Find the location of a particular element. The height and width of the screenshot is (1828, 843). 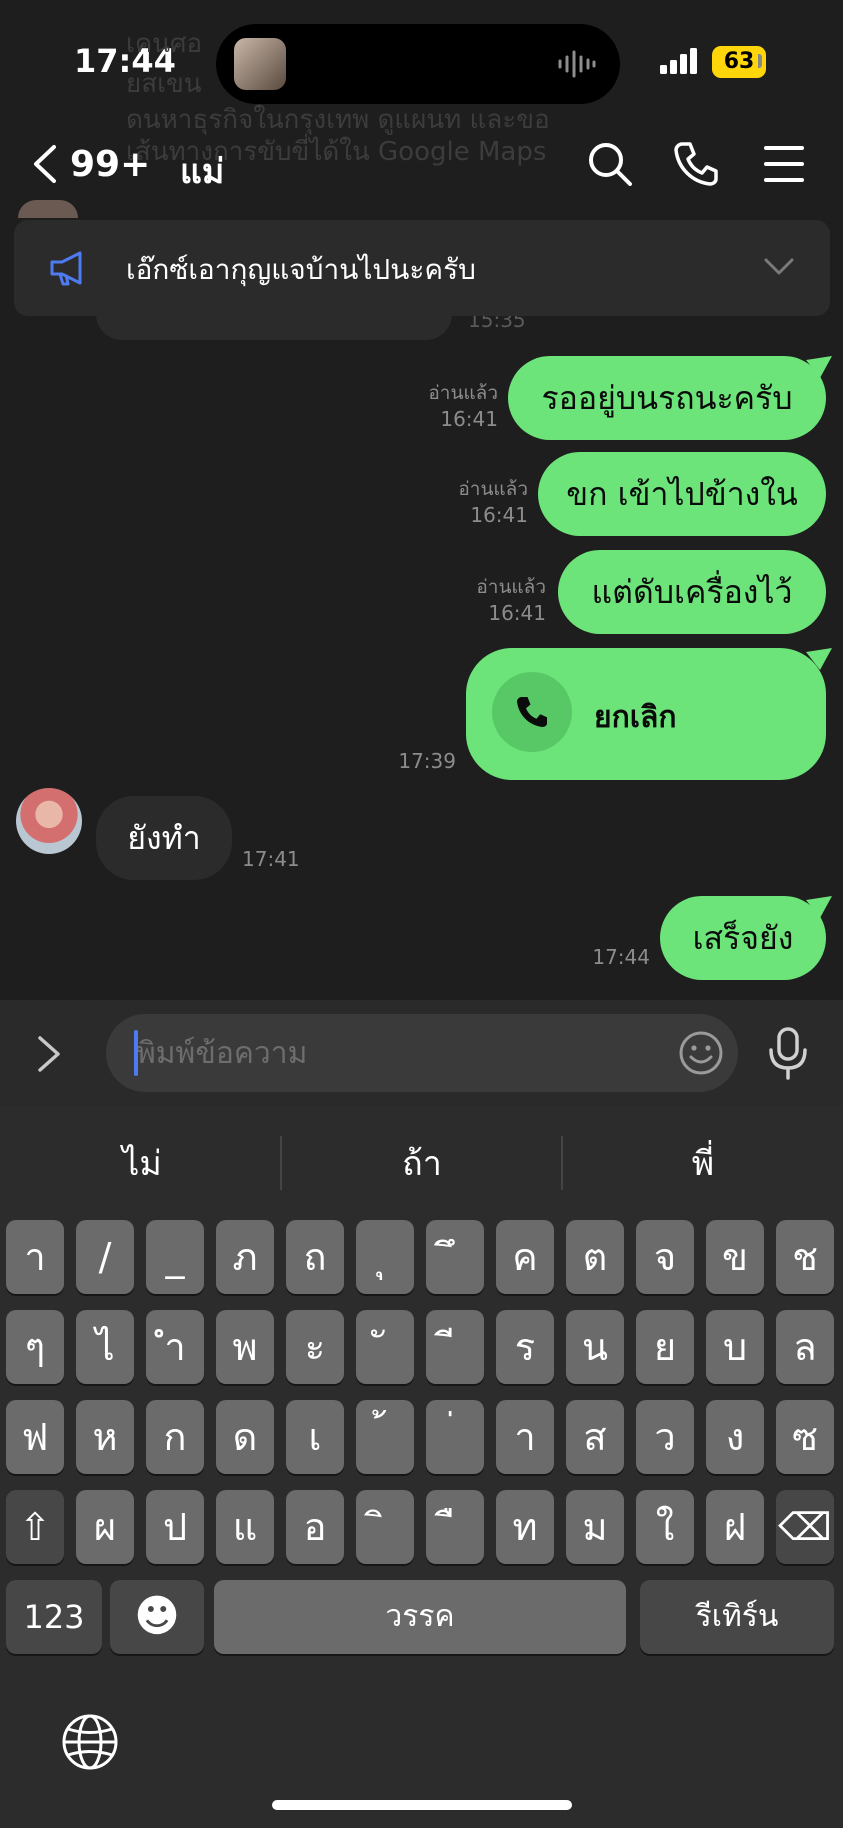

key: จ is located at coordinates (665, 1257).